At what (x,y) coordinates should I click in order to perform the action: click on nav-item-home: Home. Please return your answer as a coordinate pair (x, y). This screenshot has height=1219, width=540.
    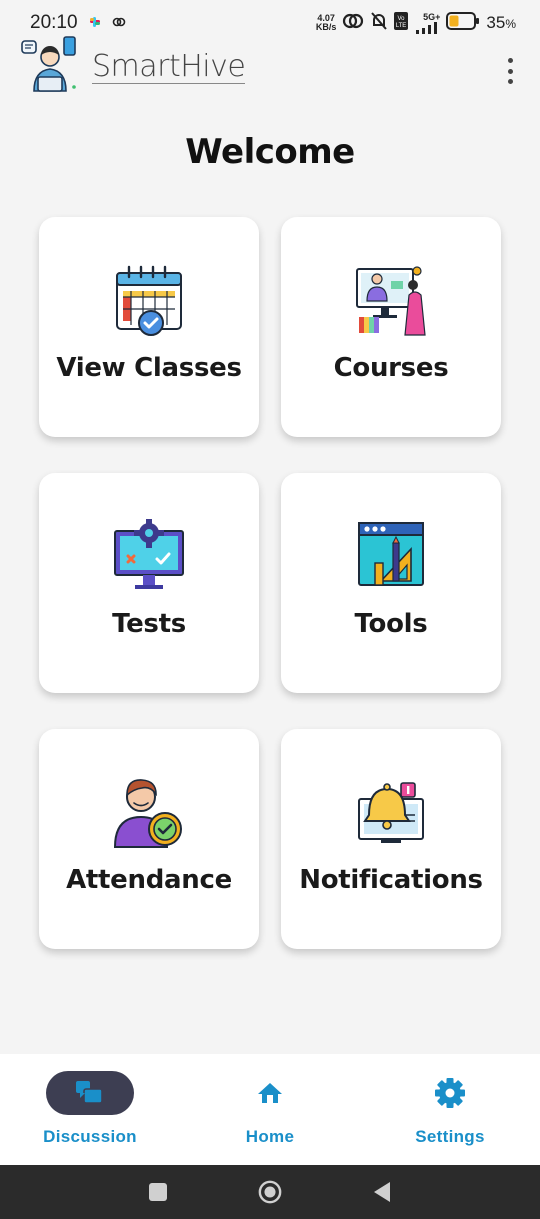
    Looking at the image, I should click on (270, 1109).